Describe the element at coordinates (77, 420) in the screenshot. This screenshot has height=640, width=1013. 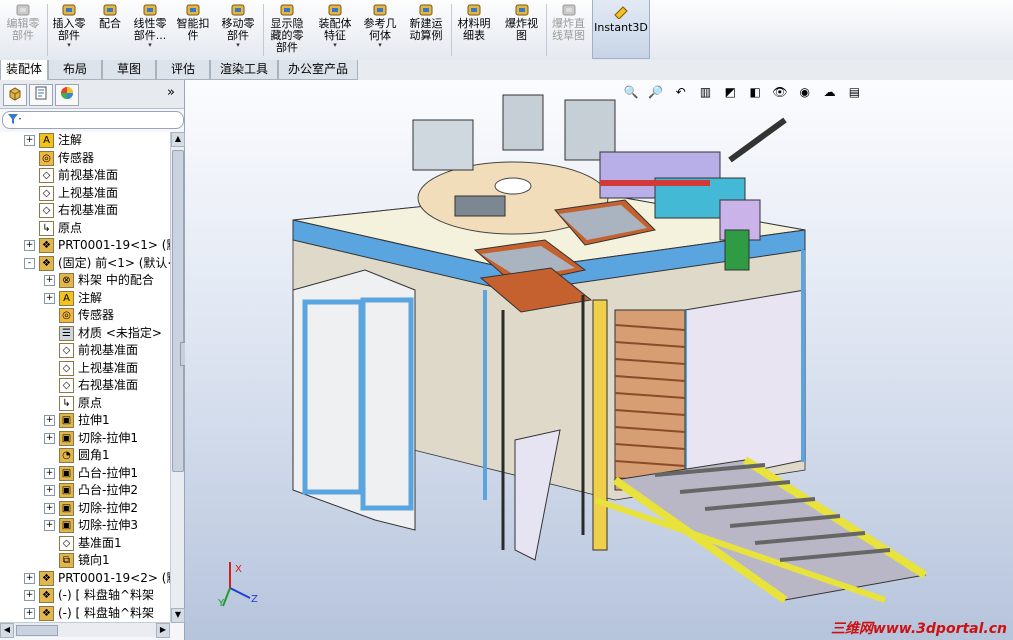
I see `tree-node: + ▣ 拉伸1` at that location.